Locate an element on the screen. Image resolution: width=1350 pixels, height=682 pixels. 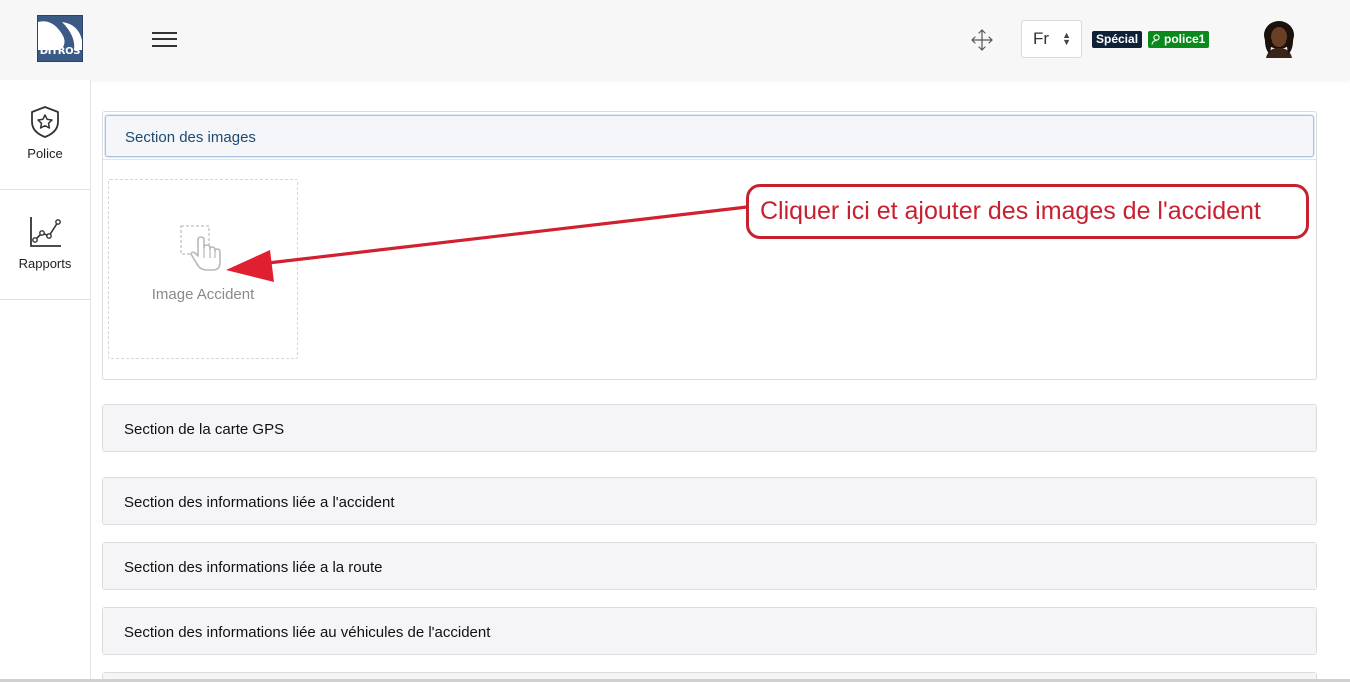
panel-divider is located at coordinates (709, 159).